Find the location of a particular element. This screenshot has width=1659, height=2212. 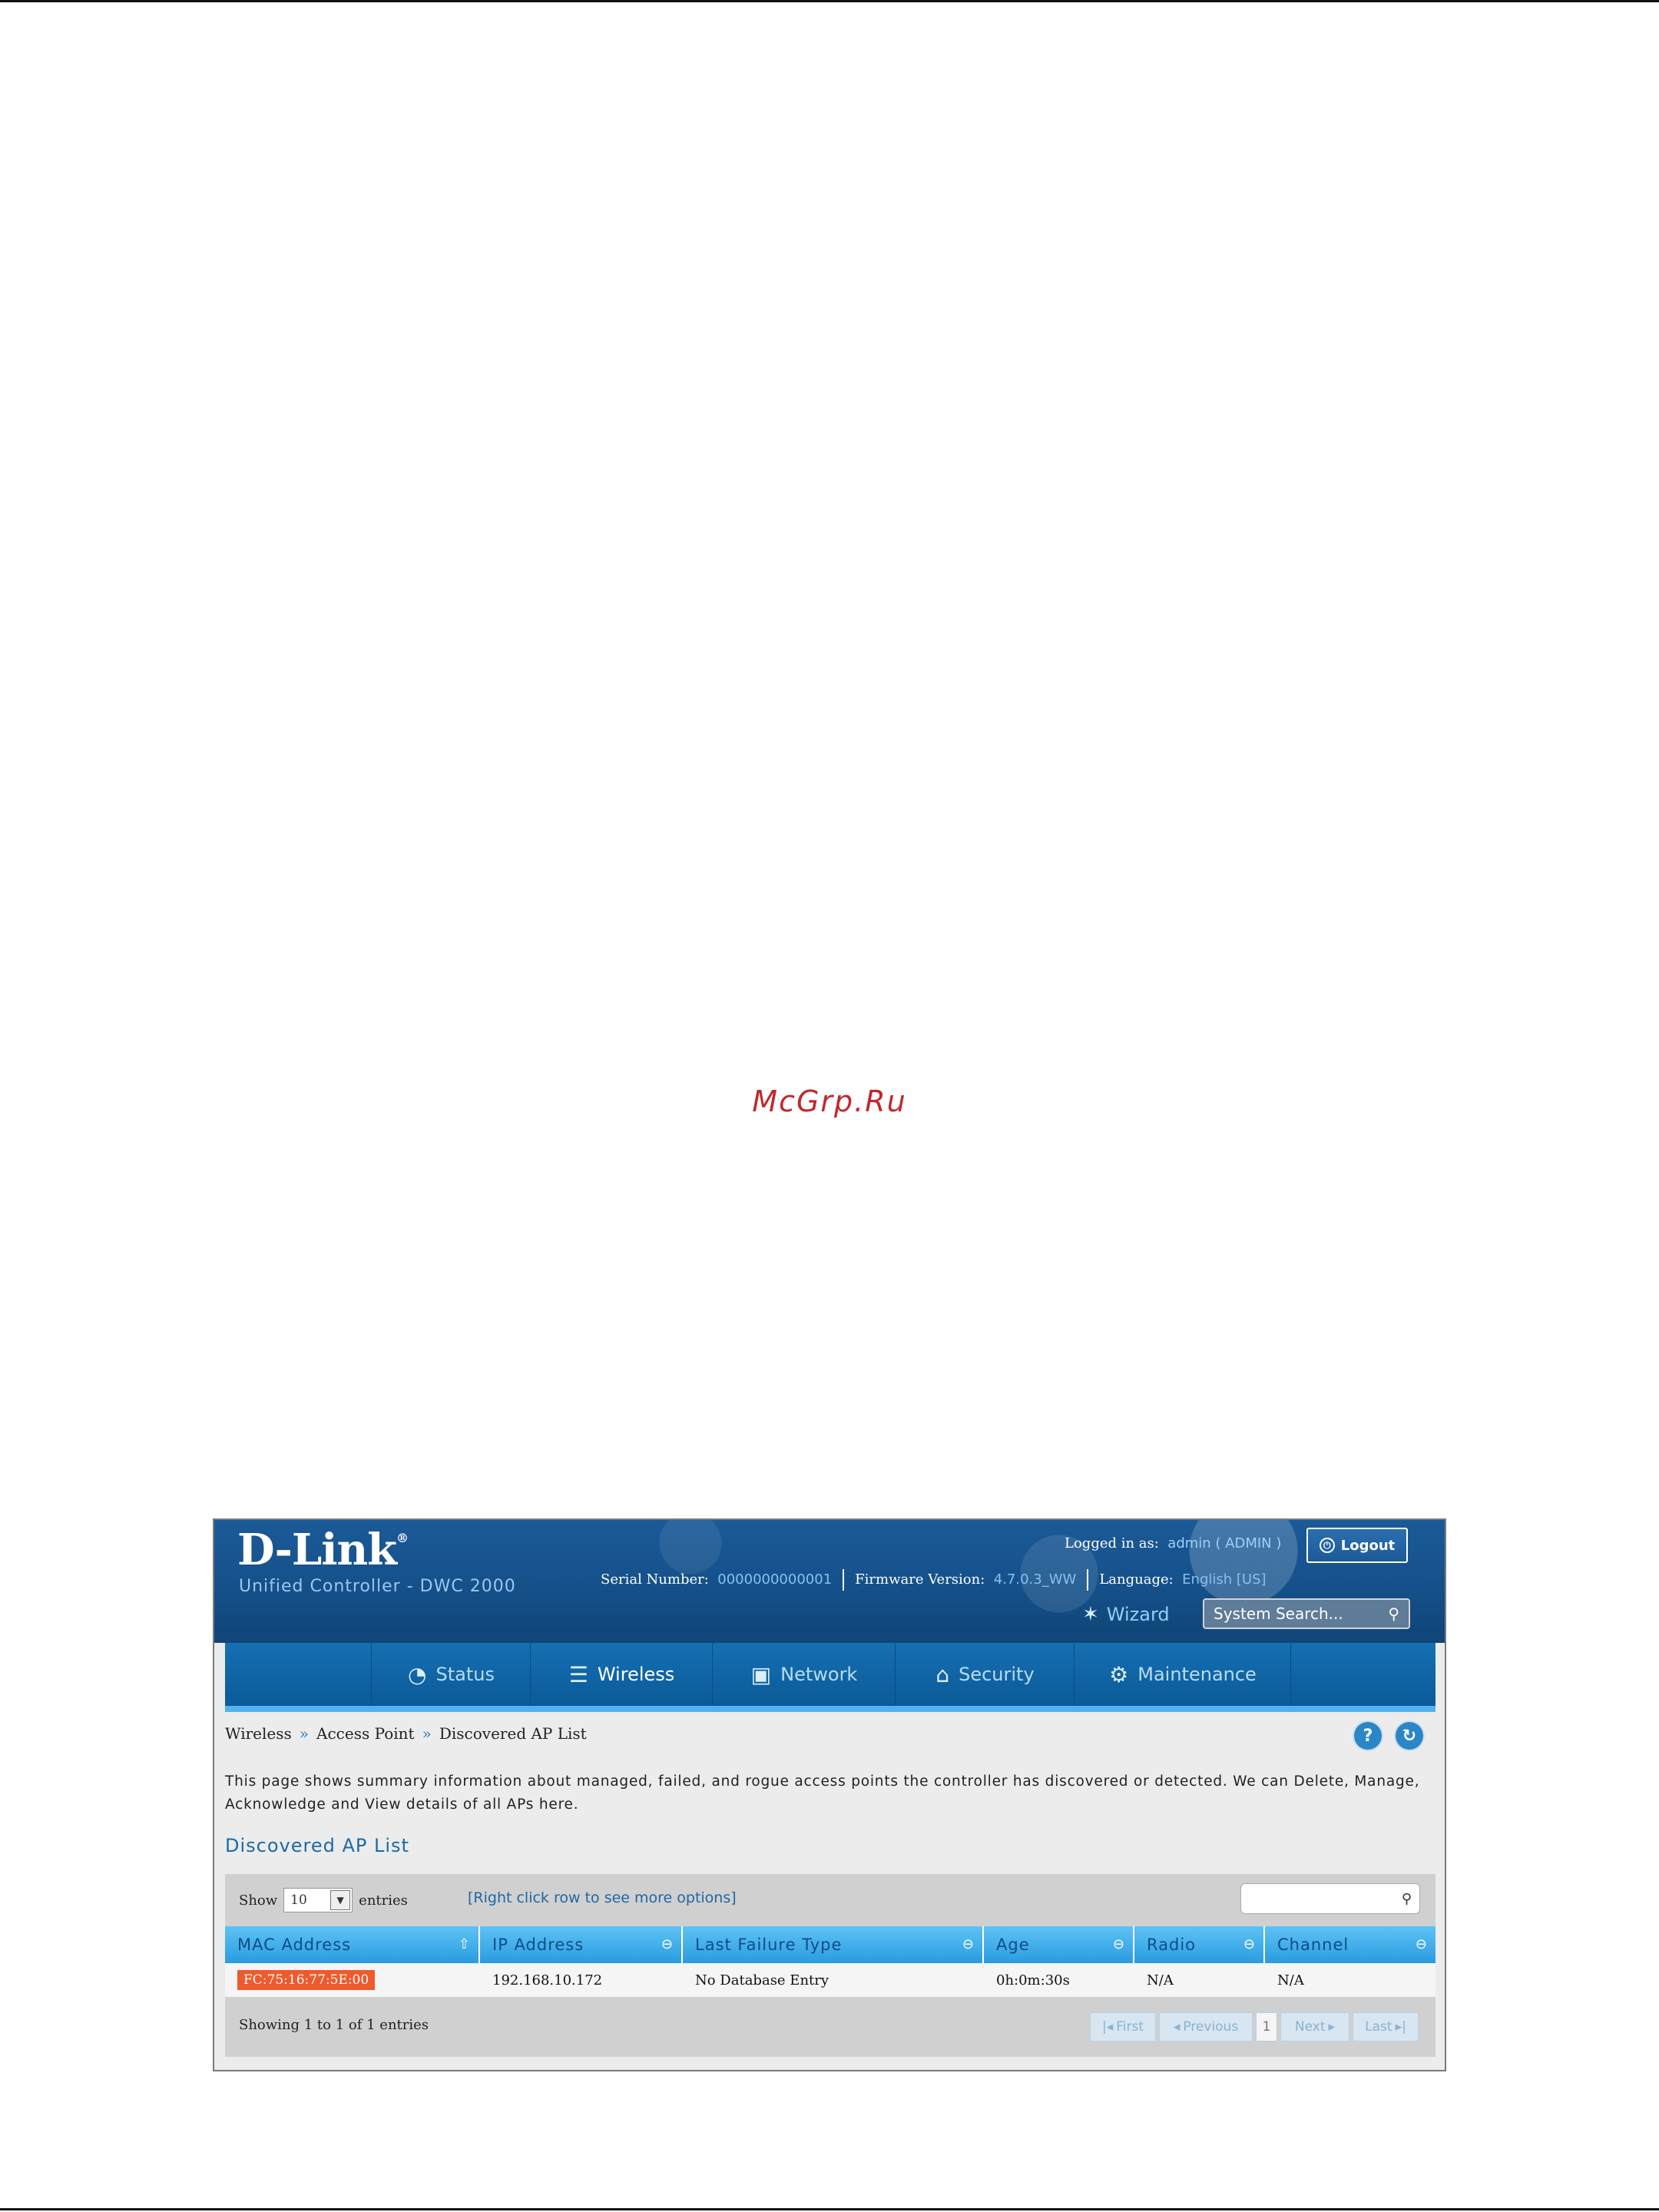

system-search-input: System Search... ⚲ is located at coordinates (1307, 1613).